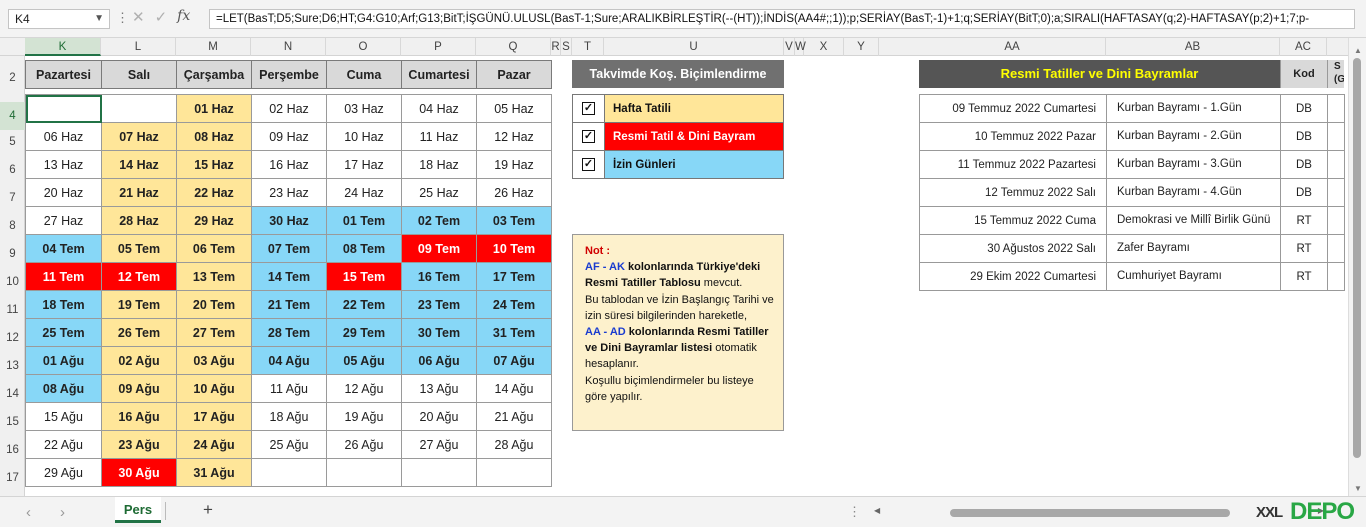 This screenshot has width=1366, height=527. What do you see at coordinates (139, 416) in the screenshot?
I see `calendar-day-cell: 16 Ağu` at bounding box center [139, 416].